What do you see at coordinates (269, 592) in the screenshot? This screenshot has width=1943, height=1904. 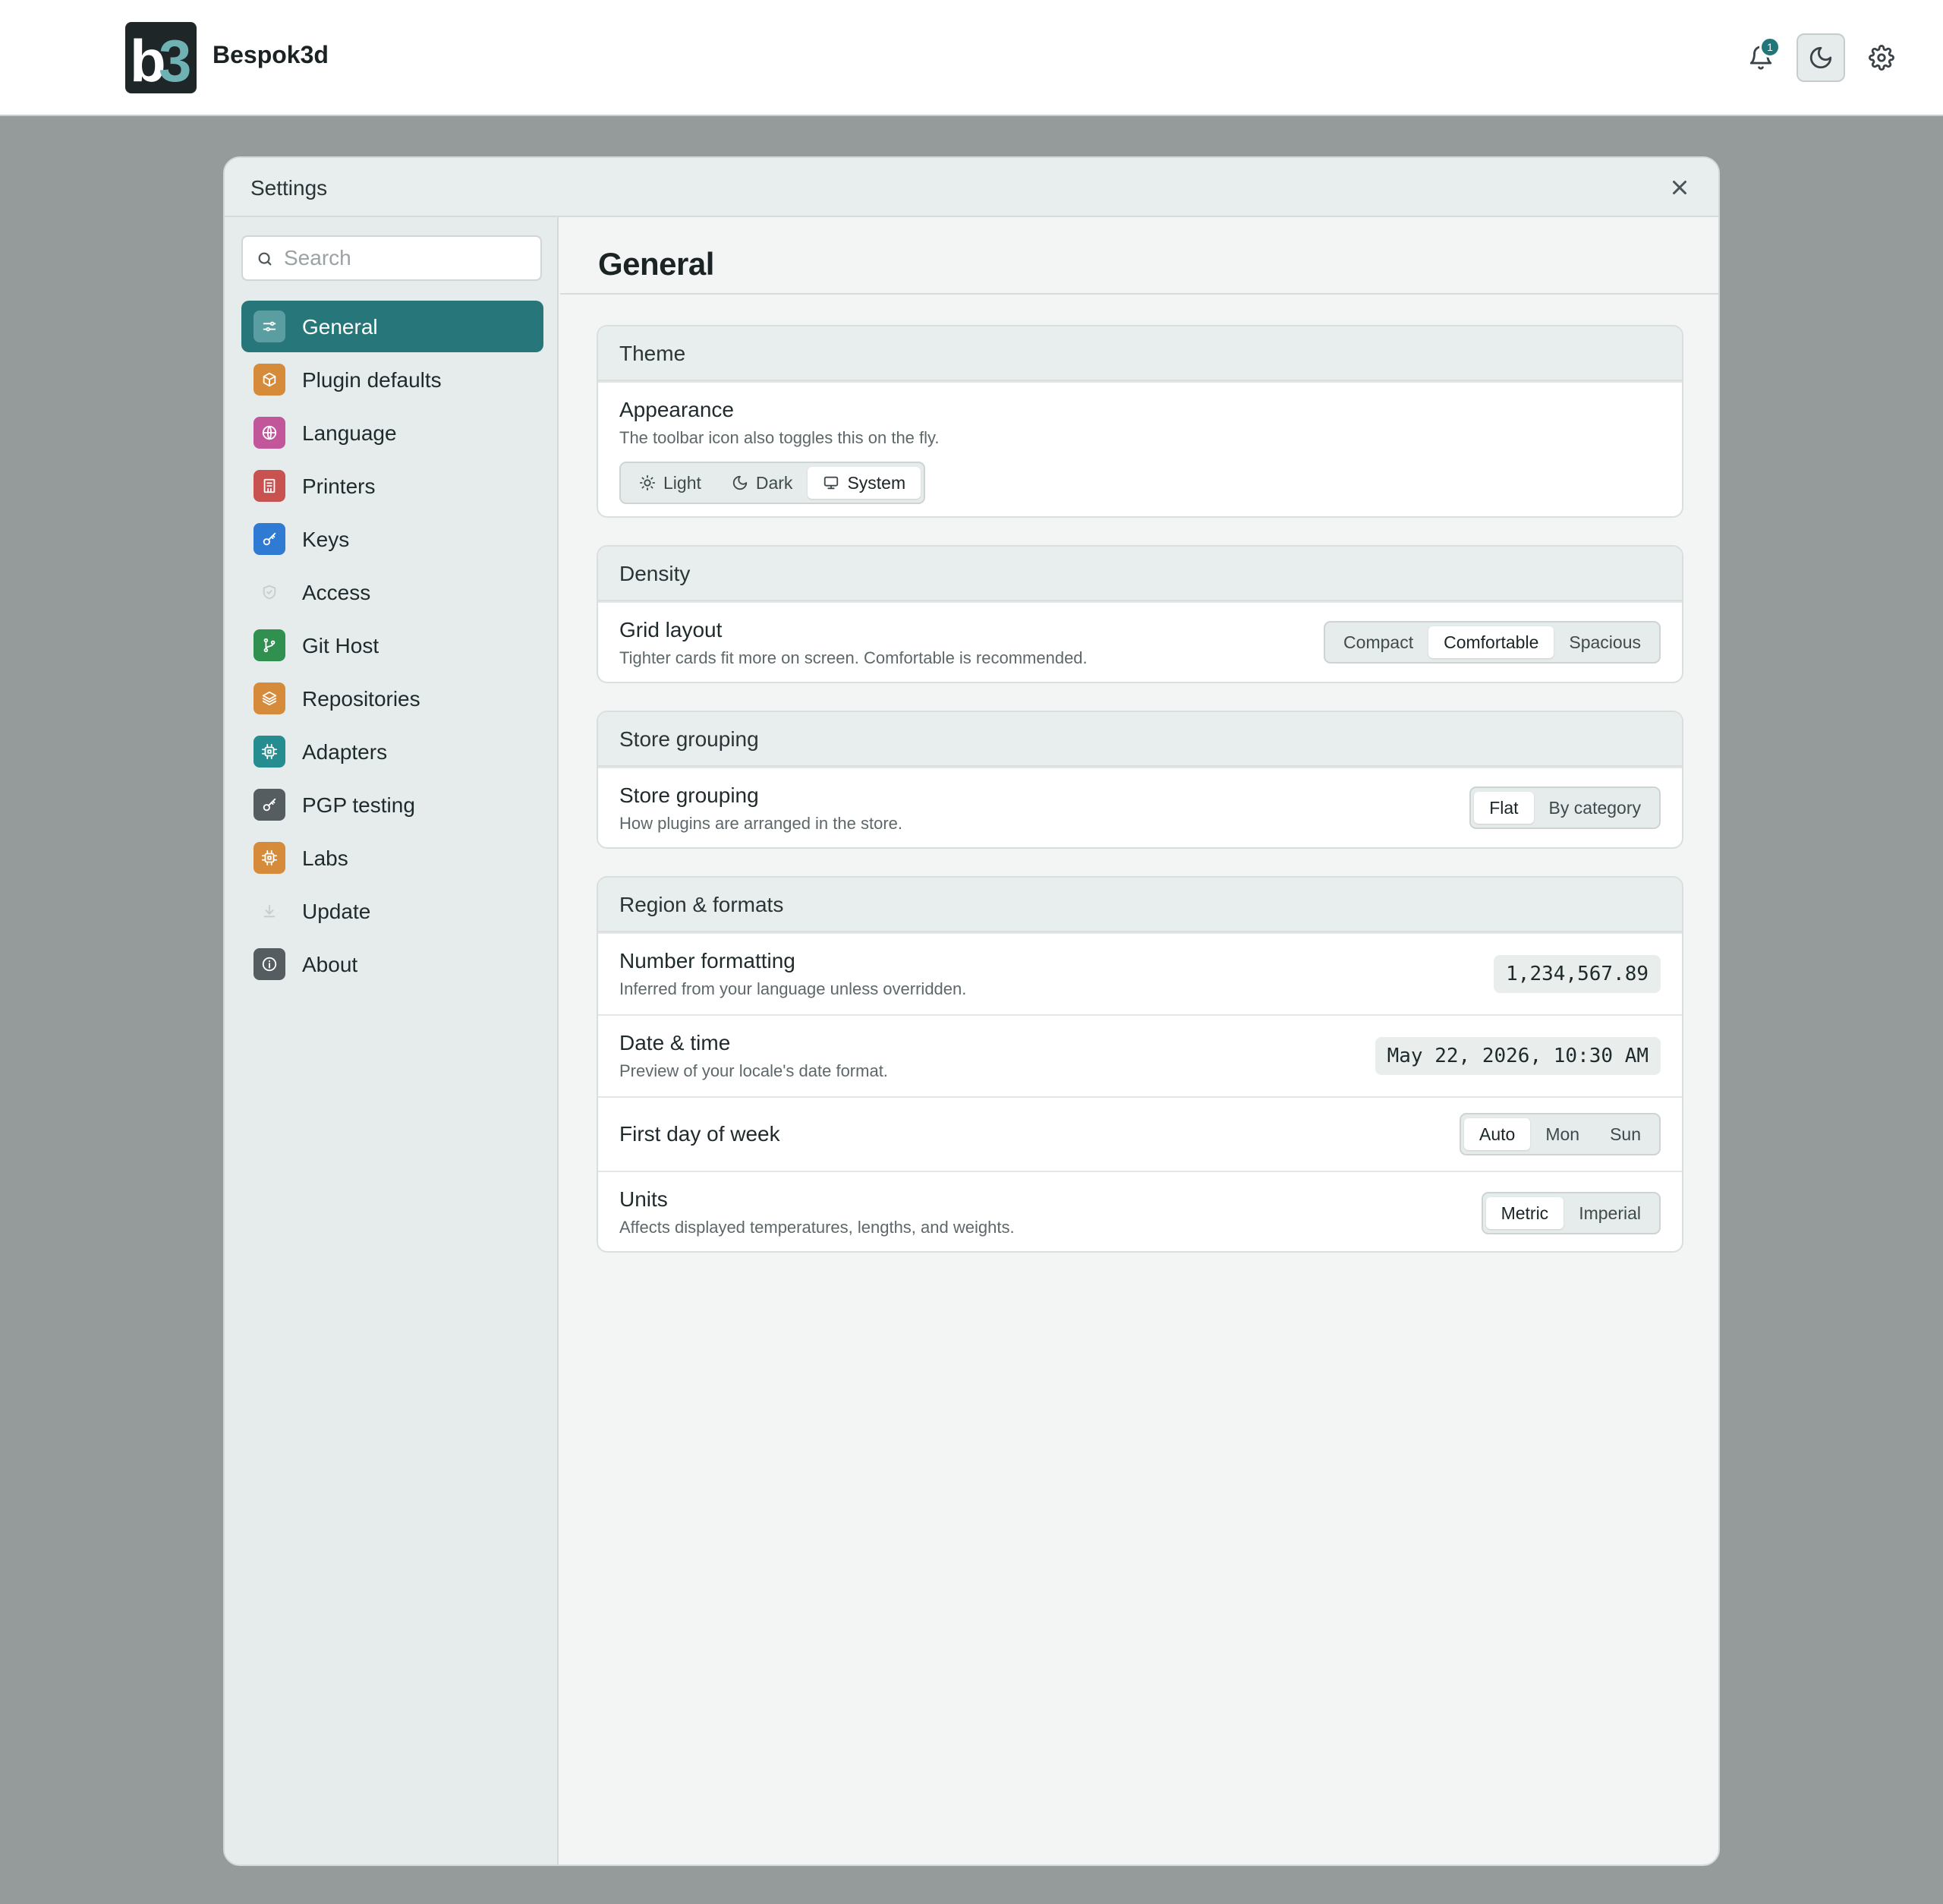 I see `shield-icon` at bounding box center [269, 592].